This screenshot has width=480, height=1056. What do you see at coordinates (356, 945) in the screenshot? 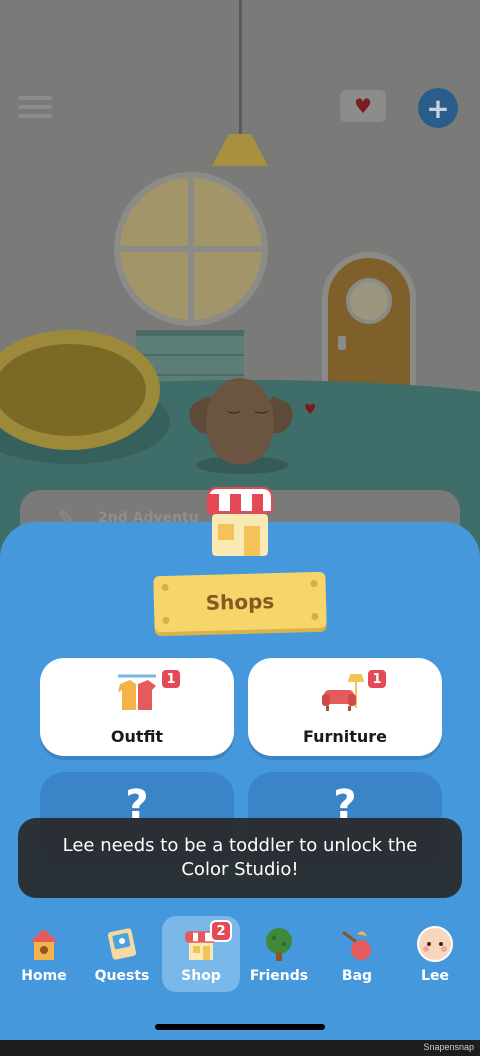
I see `bag-icon` at bounding box center [356, 945].